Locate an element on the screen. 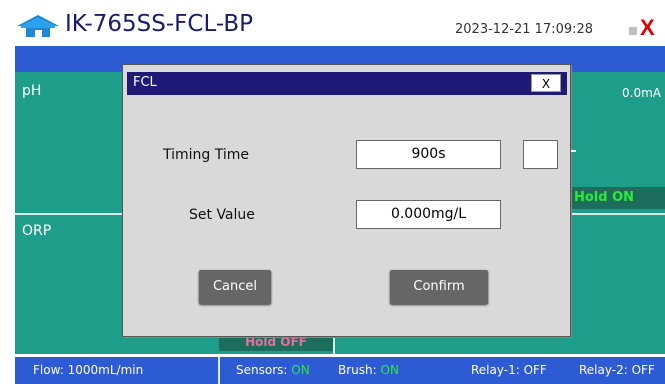 The width and height of the screenshot is (665, 384). relay-1-status: Relay-1: OFF is located at coordinates (509, 370).